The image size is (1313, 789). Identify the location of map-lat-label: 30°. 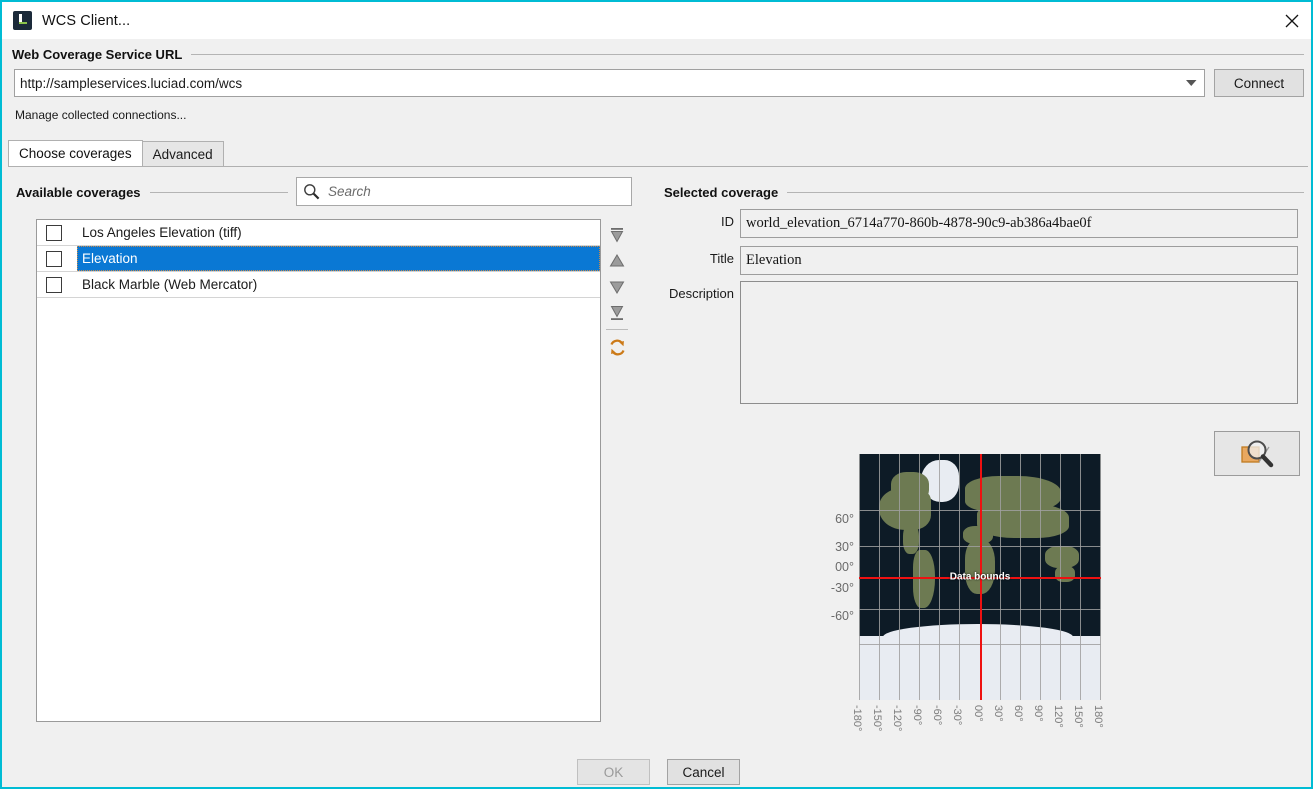
(844, 547).